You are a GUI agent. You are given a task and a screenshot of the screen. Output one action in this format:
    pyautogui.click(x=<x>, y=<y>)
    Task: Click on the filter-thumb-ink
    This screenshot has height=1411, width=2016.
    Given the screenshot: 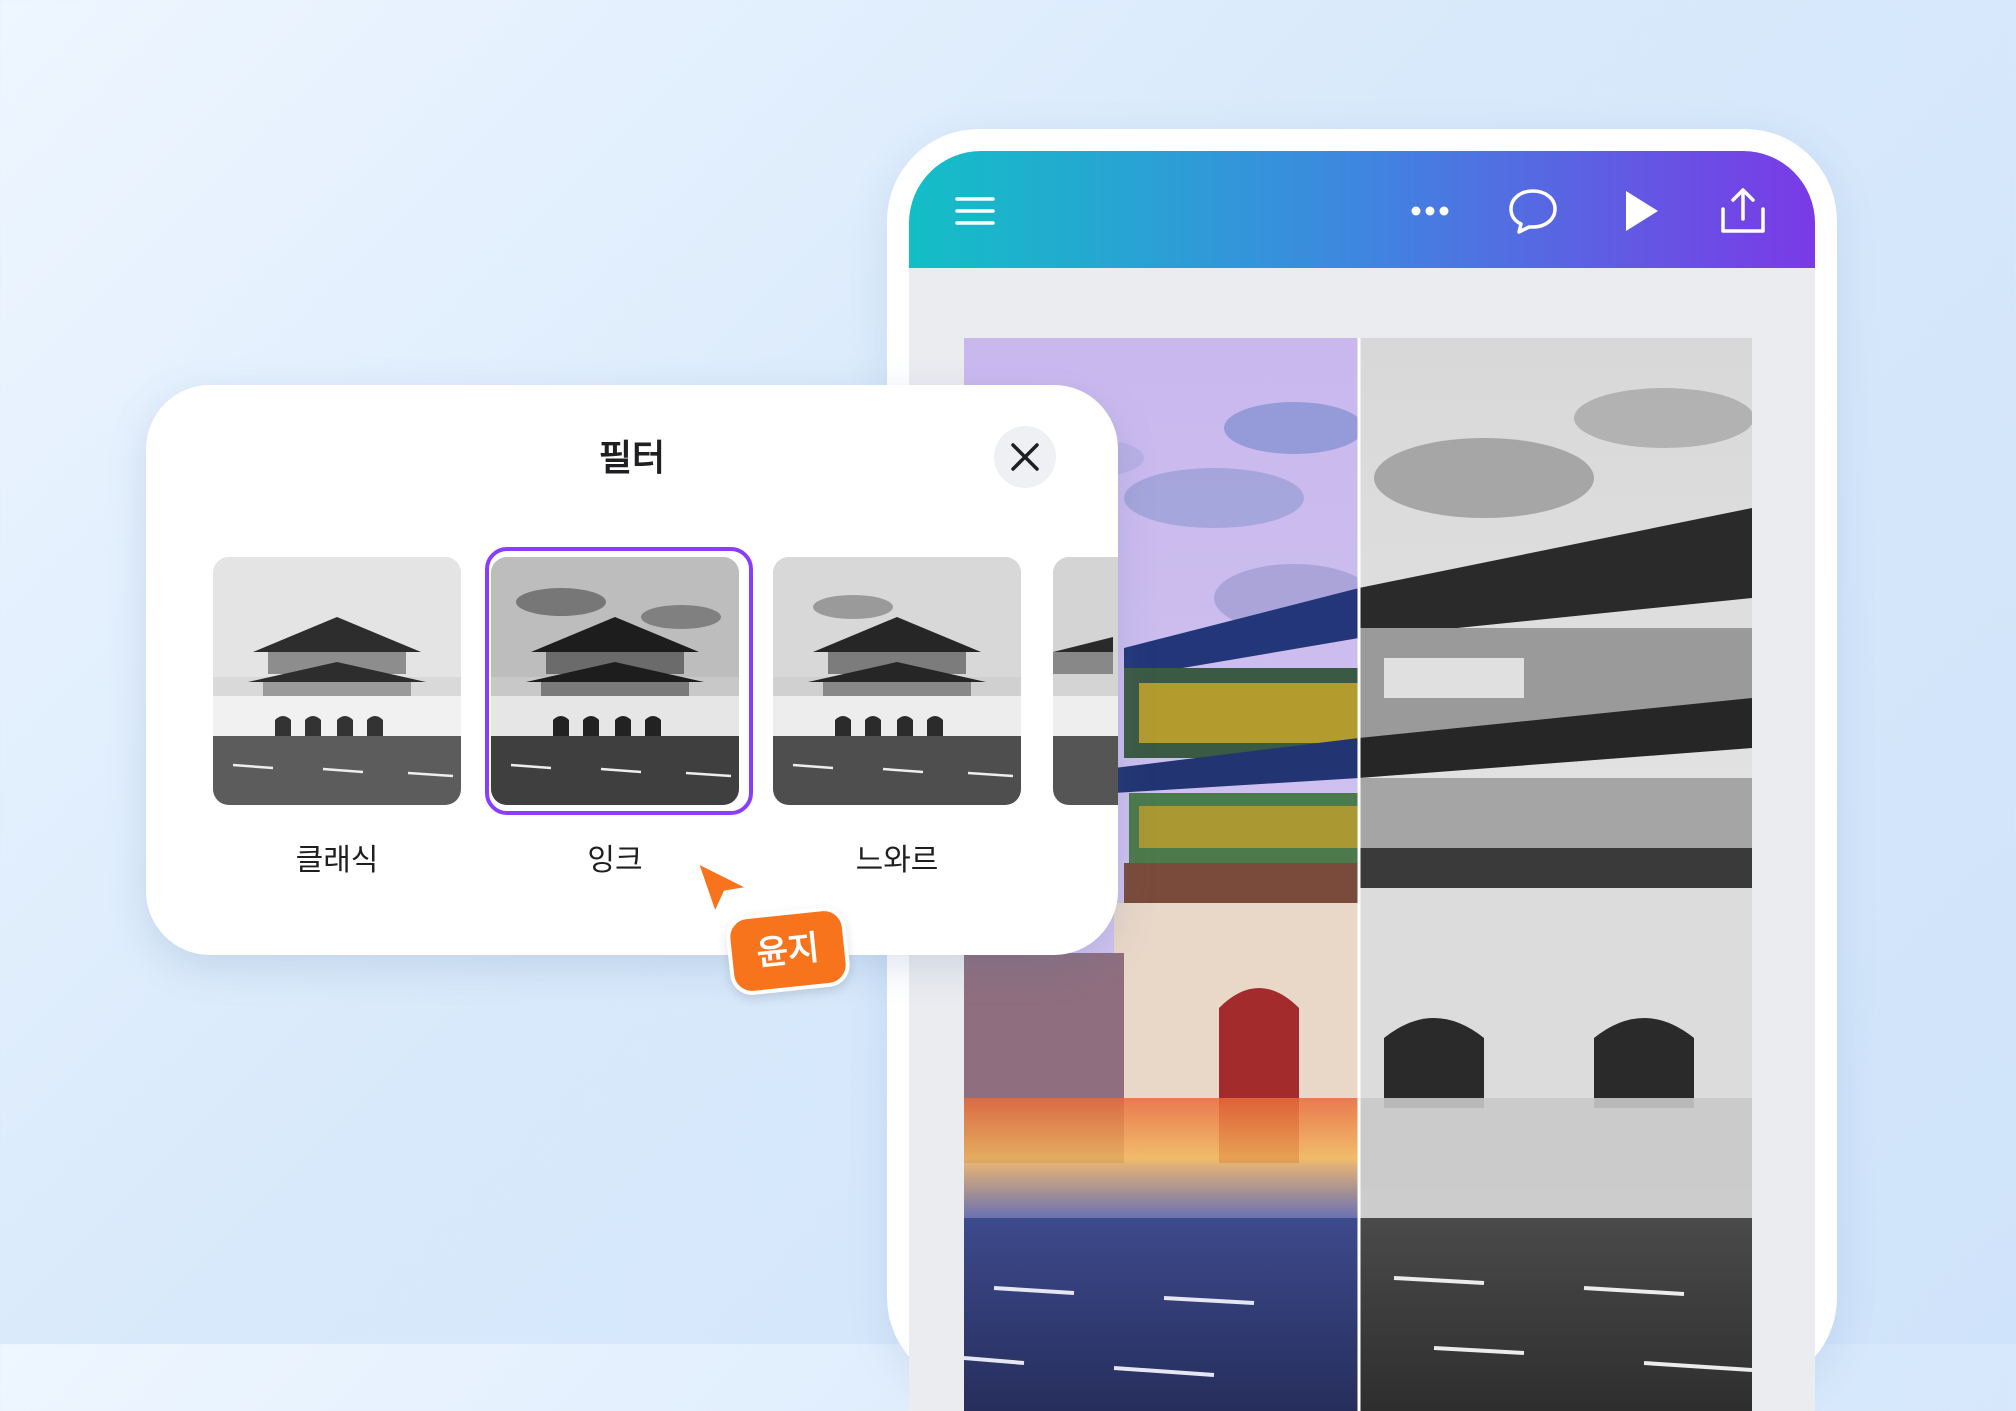 What is the action you would take?
    pyautogui.click(x=615, y=681)
    